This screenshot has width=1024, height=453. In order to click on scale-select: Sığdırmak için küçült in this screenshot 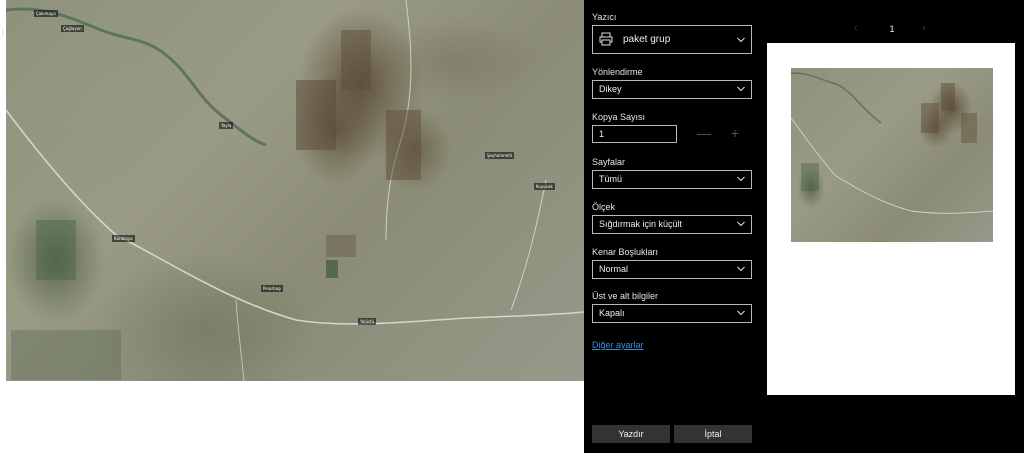, I will do `click(672, 224)`.